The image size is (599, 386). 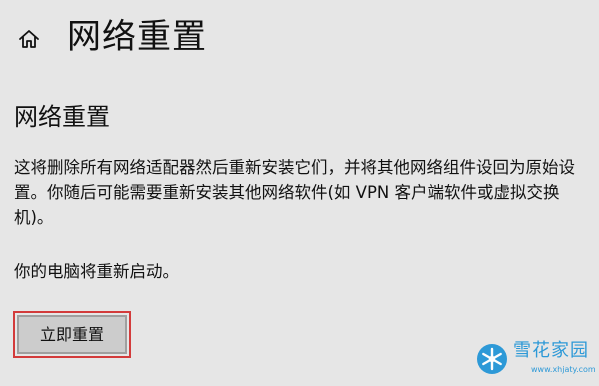 I want to click on watermark-url: www.xhjaty.com, so click(x=563, y=369).